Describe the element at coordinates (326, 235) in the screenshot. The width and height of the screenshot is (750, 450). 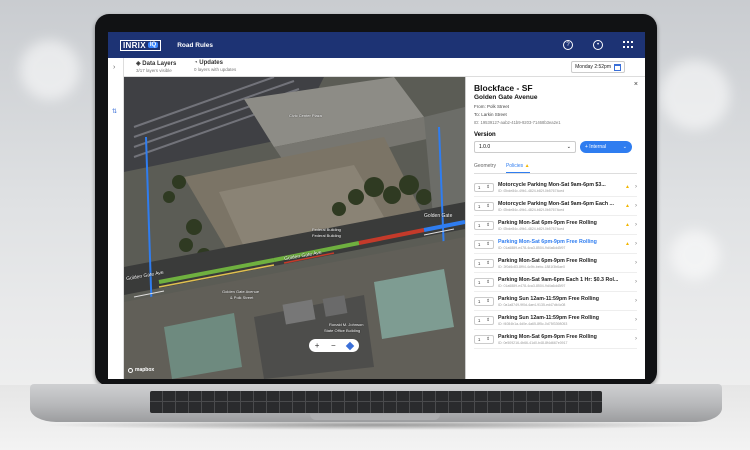
I see `map-label-federal-2: Federal Building` at that location.